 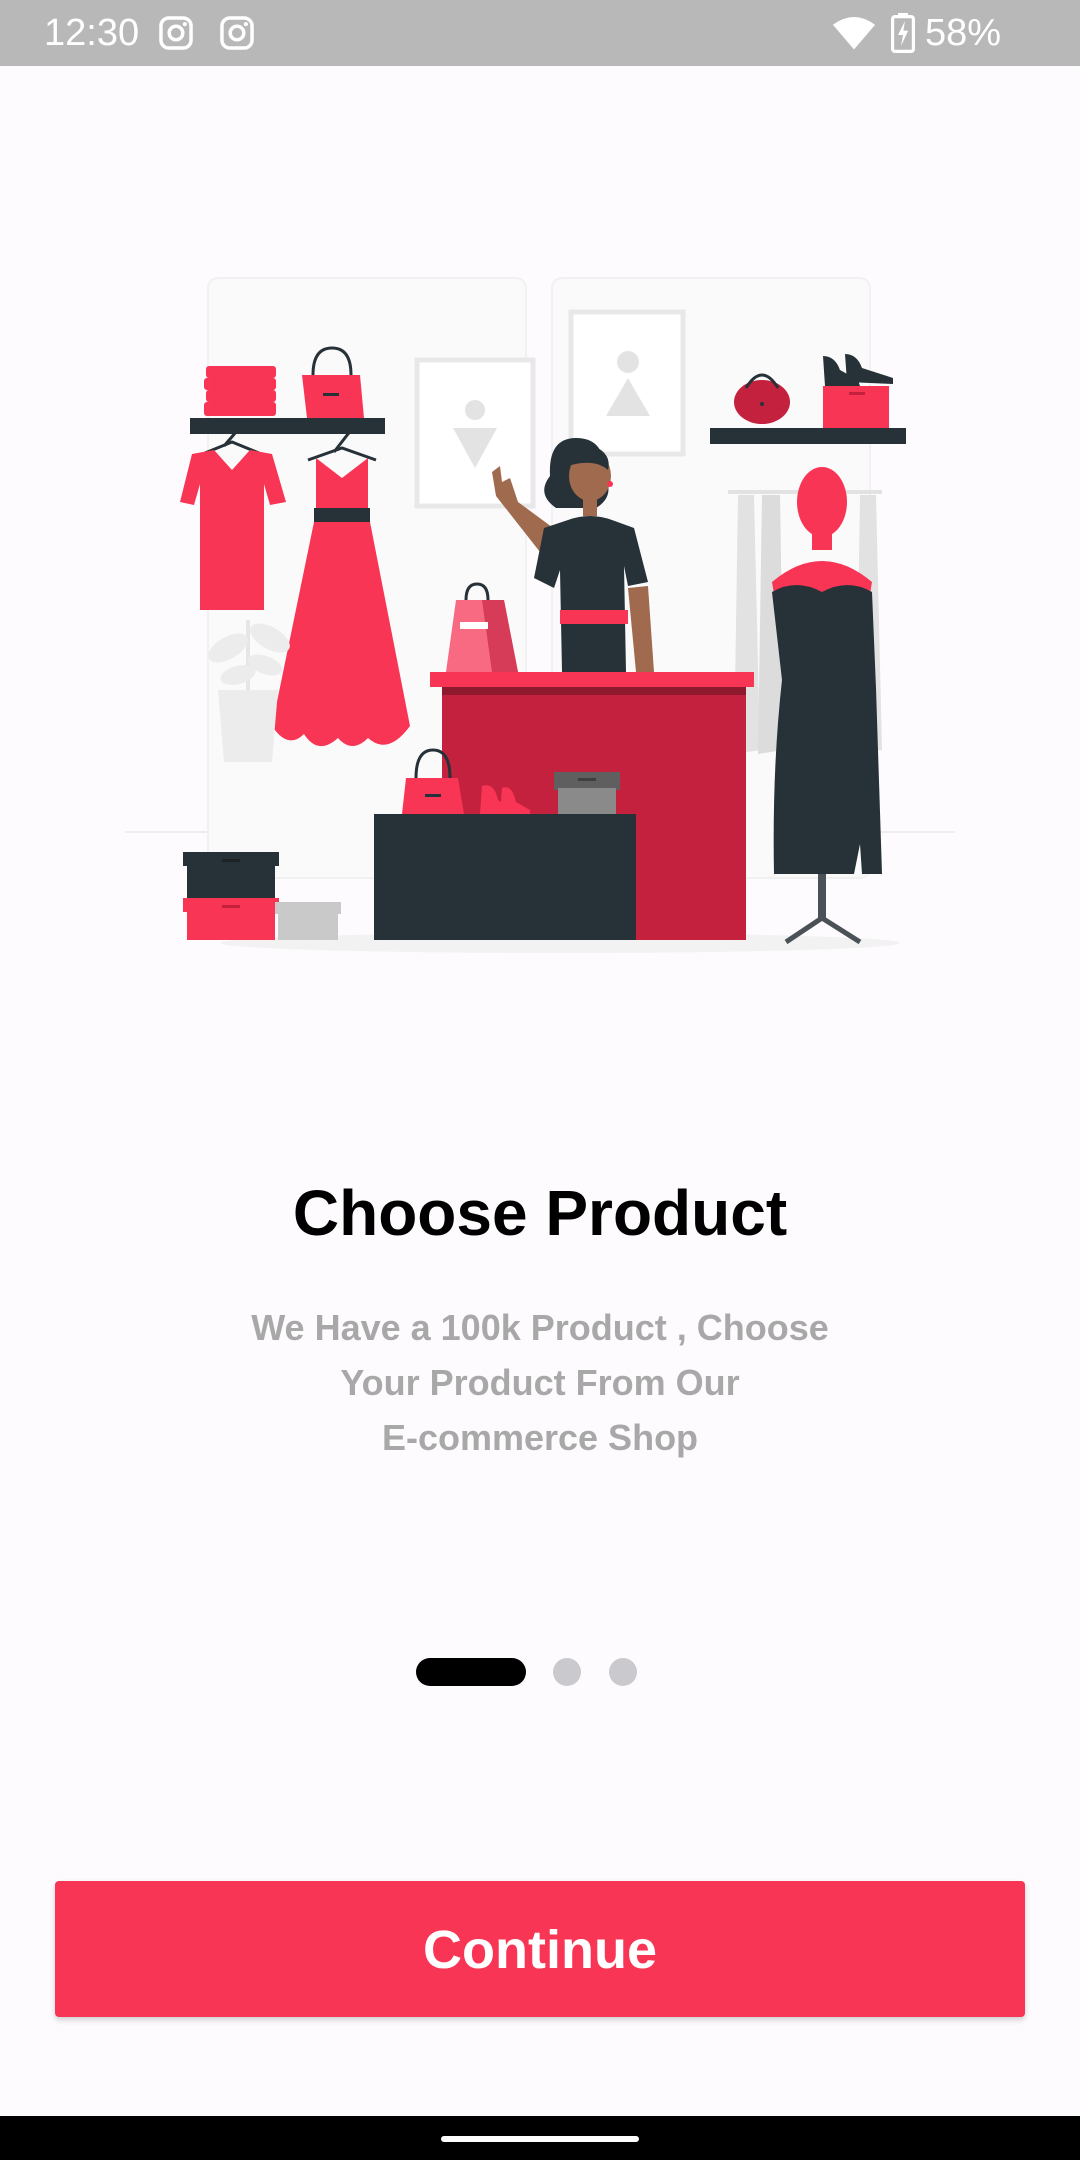 What do you see at coordinates (540, 1672) in the screenshot?
I see `page-indicator` at bounding box center [540, 1672].